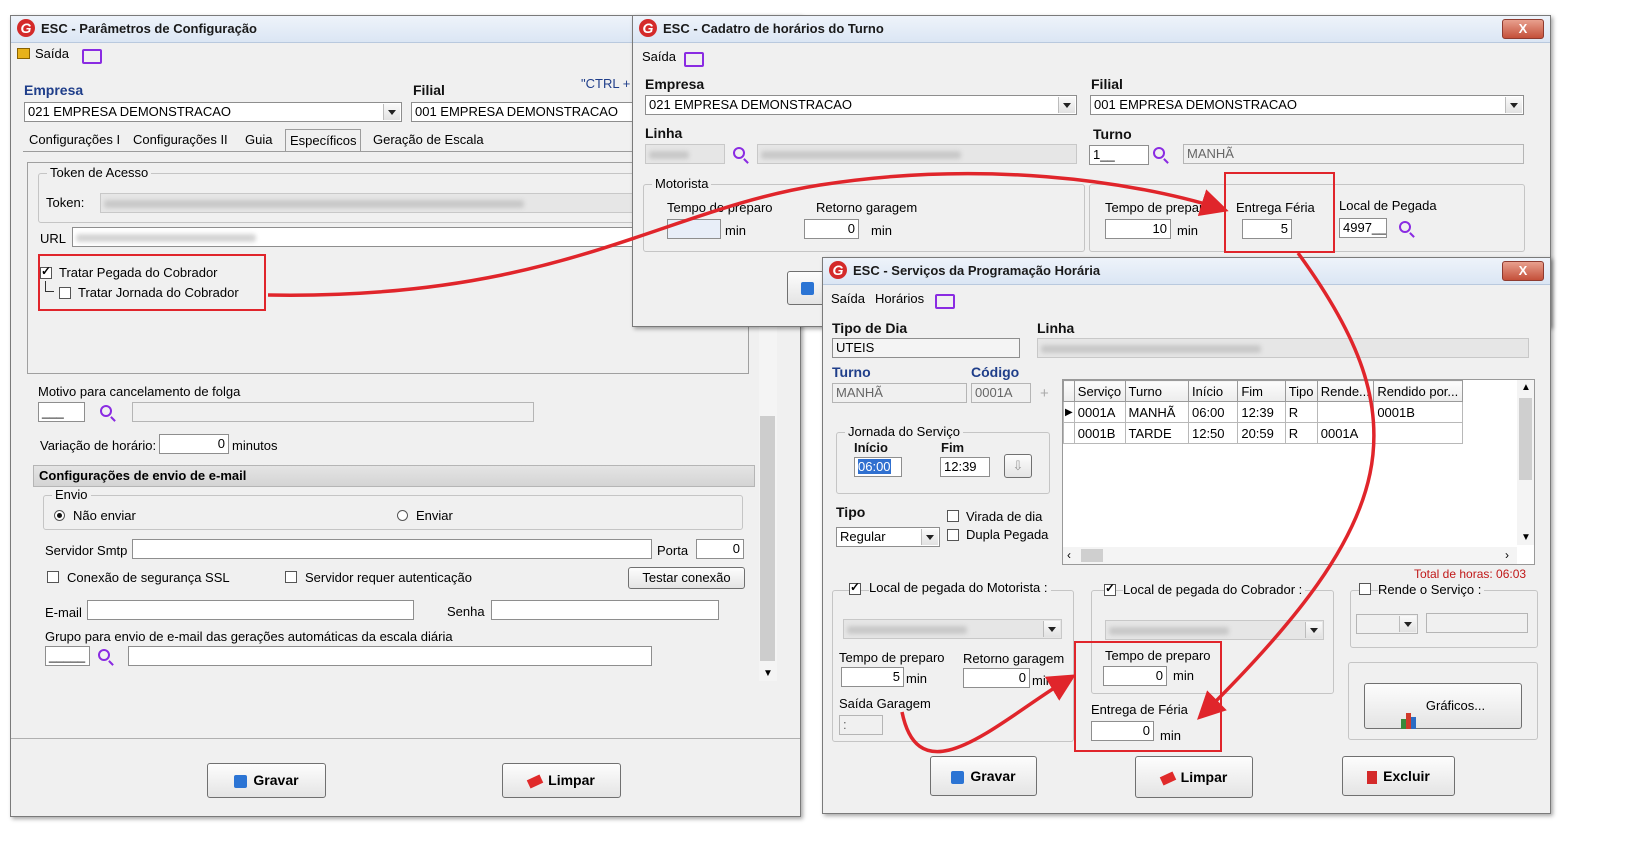  What do you see at coordinates (1526, 387) in the screenshot?
I see `chevron-up-icon: ▲` at bounding box center [1526, 387].